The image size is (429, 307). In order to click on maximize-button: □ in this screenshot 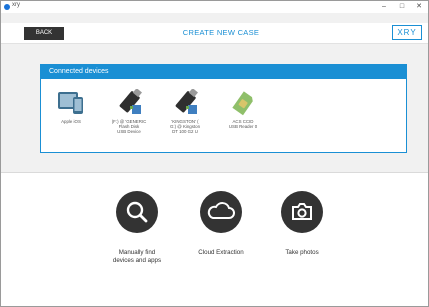, I will do `click(402, 7)`.